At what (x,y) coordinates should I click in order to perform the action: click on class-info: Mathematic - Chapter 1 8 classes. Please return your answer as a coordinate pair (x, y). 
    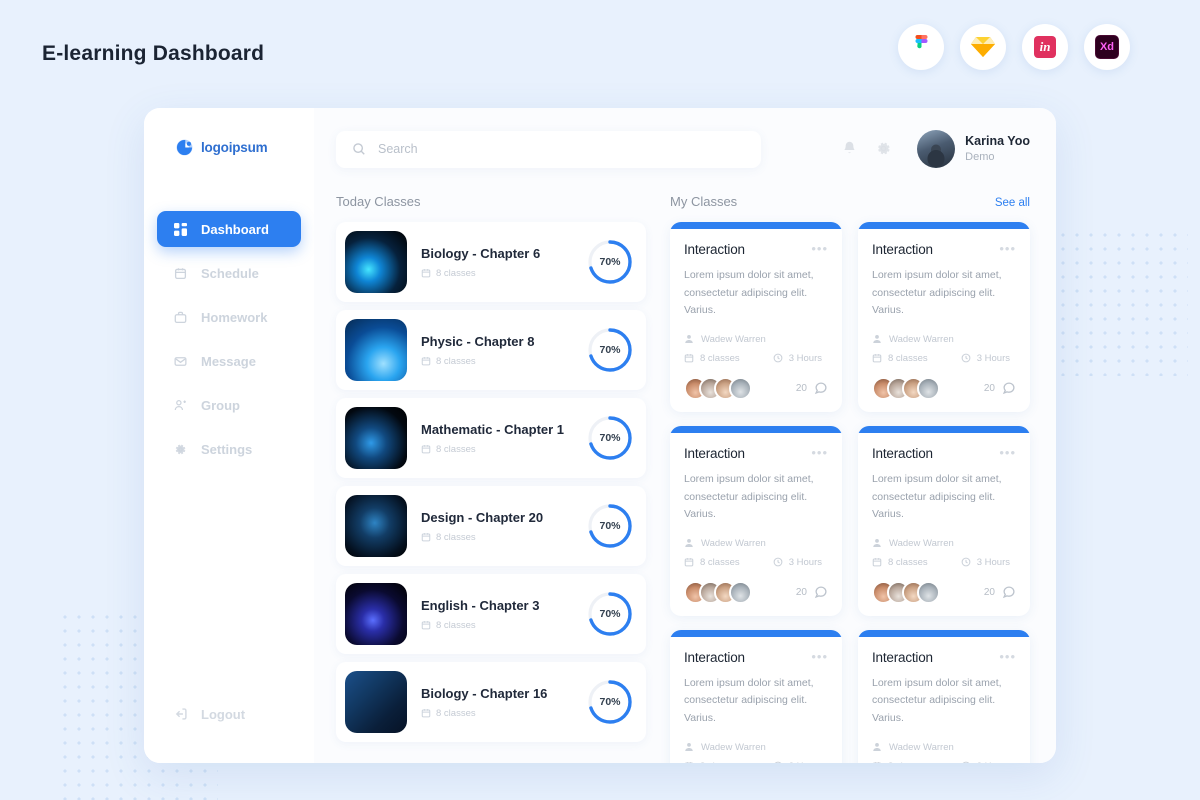
    Looking at the image, I should click on (496, 438).